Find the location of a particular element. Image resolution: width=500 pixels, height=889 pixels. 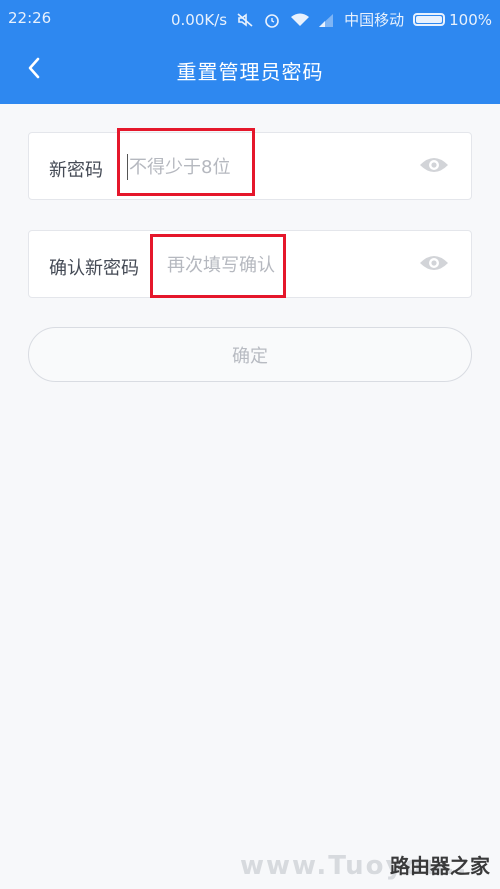

status-indicators: 0.00K/s 中国移动 100% is located at coordinates (331, 19).